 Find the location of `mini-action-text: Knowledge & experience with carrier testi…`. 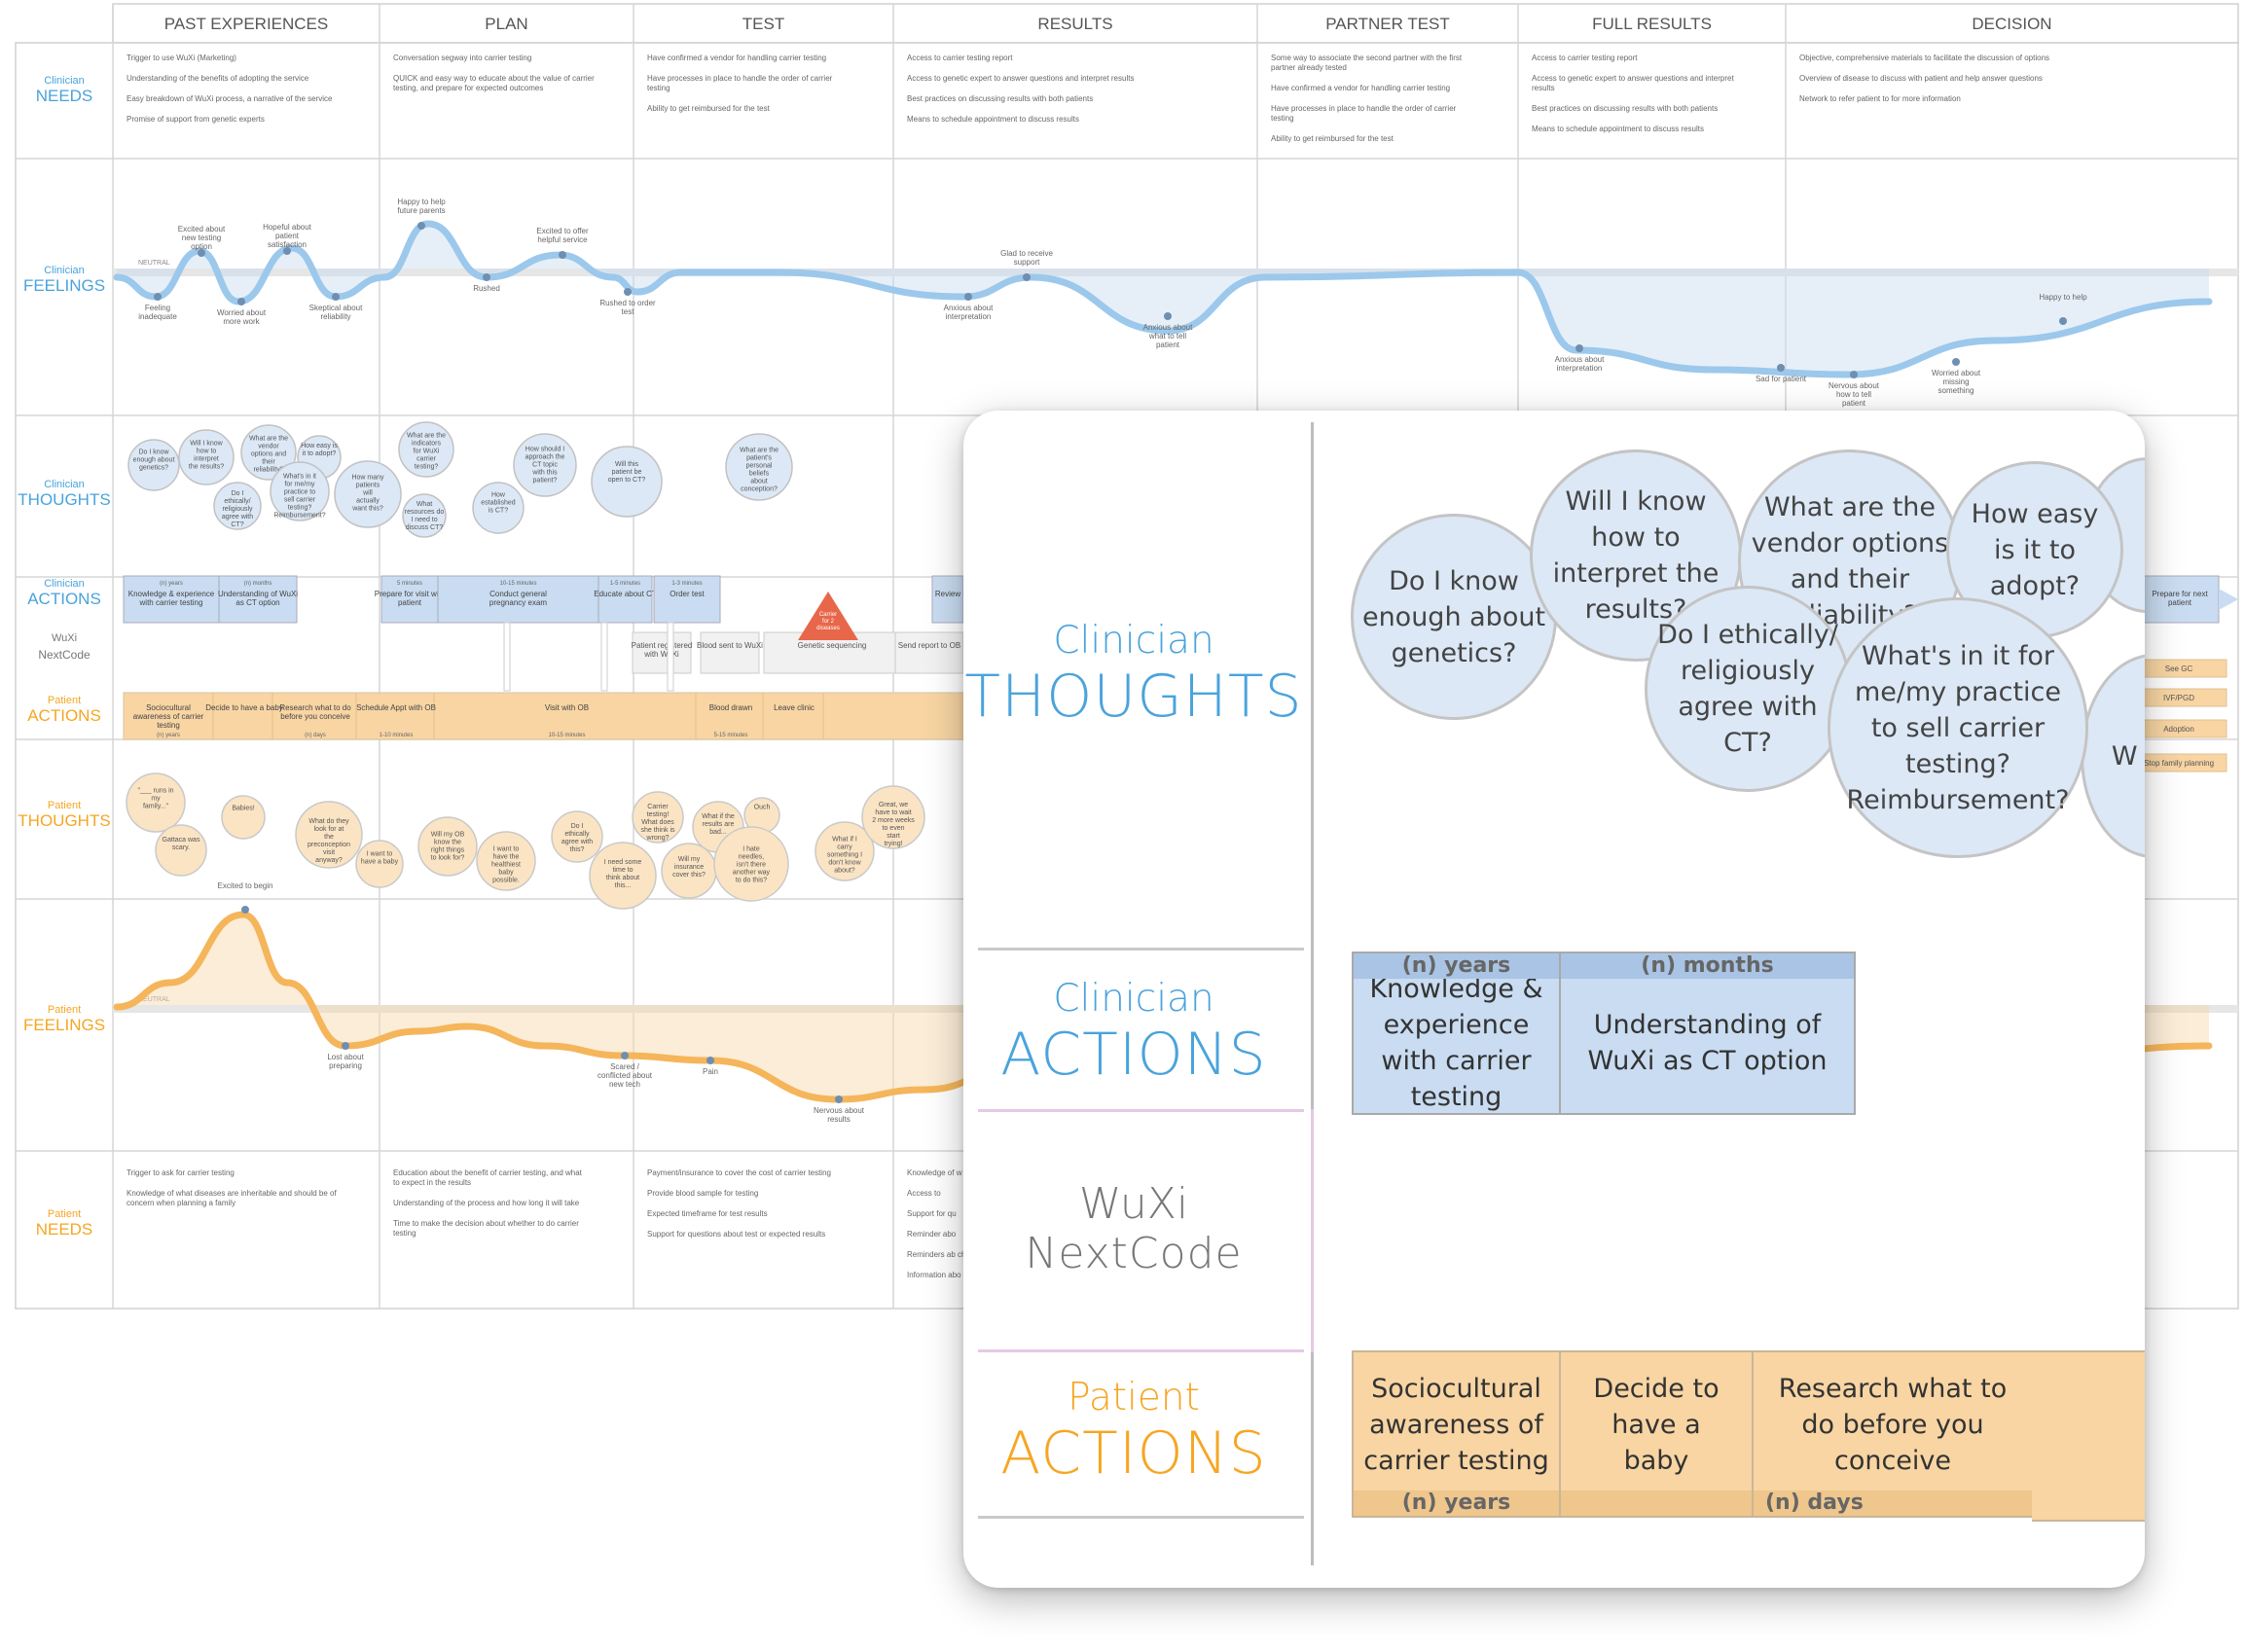

mini-action-text: Knowledge & experience with carrier testi… is located at coordinates (172, 598).